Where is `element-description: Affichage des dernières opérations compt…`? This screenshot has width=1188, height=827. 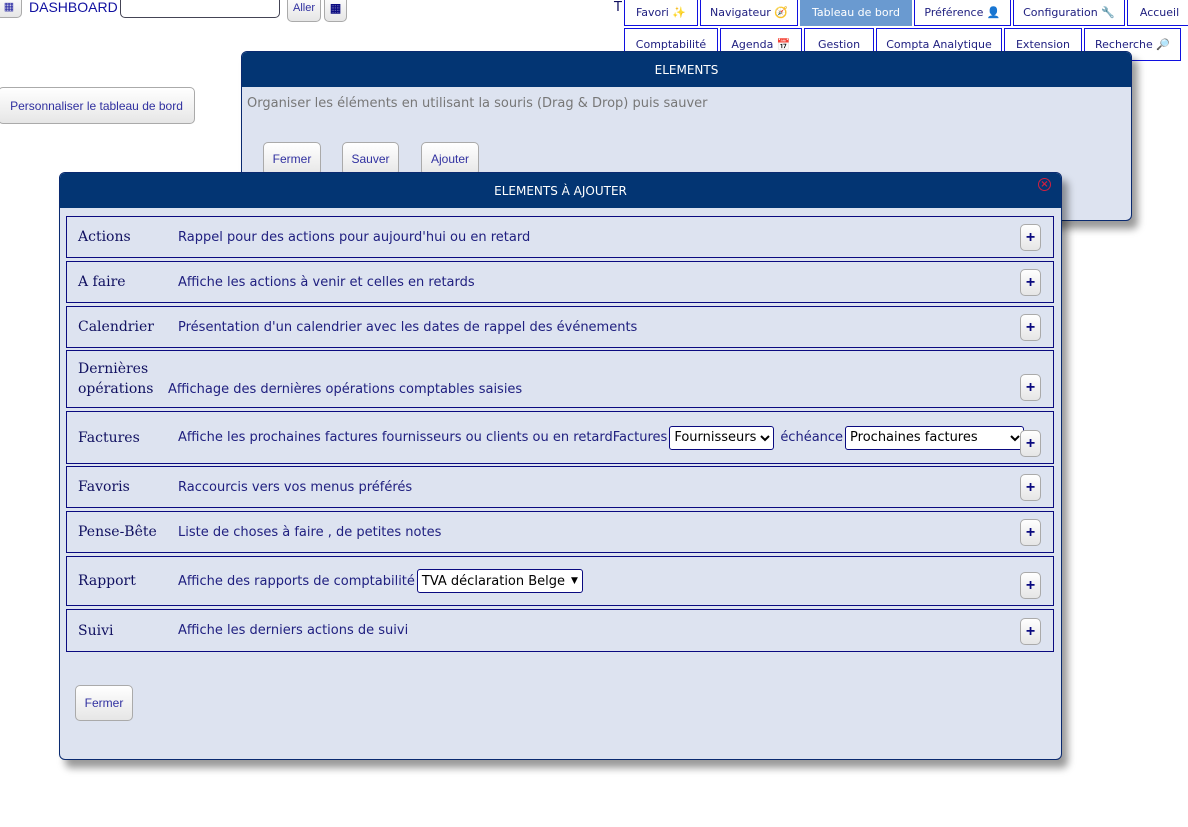
element-description: Affichage des dernières opérations compt… is located at coordinates (345, 389).